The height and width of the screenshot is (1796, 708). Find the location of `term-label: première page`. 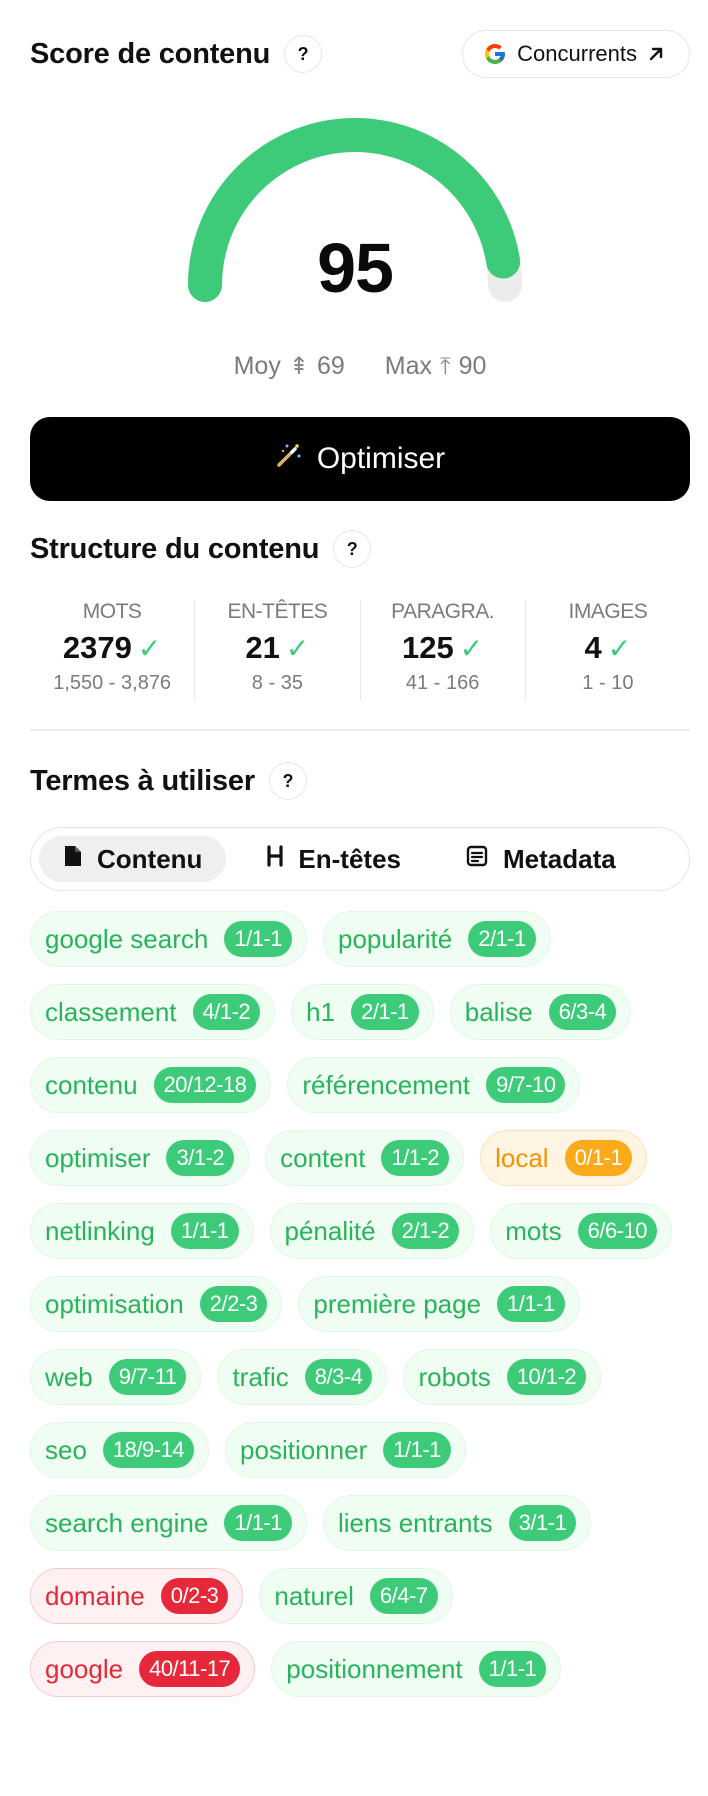

term-label: première page is located at coordinates (397, 1303).